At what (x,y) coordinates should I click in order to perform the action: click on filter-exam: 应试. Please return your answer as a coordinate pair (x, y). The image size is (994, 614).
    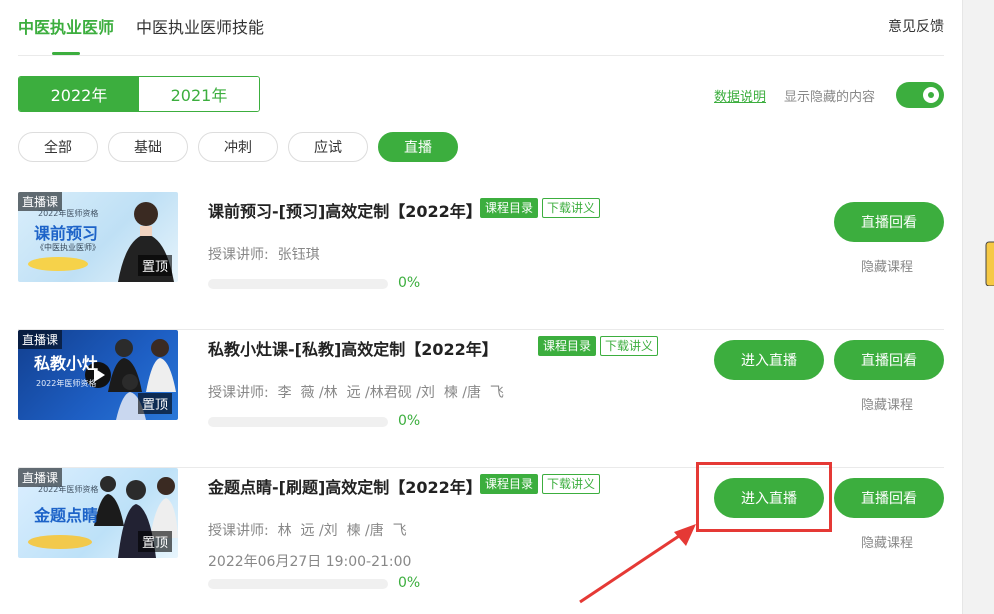
    Looking at the image, I should click on (328, 147).